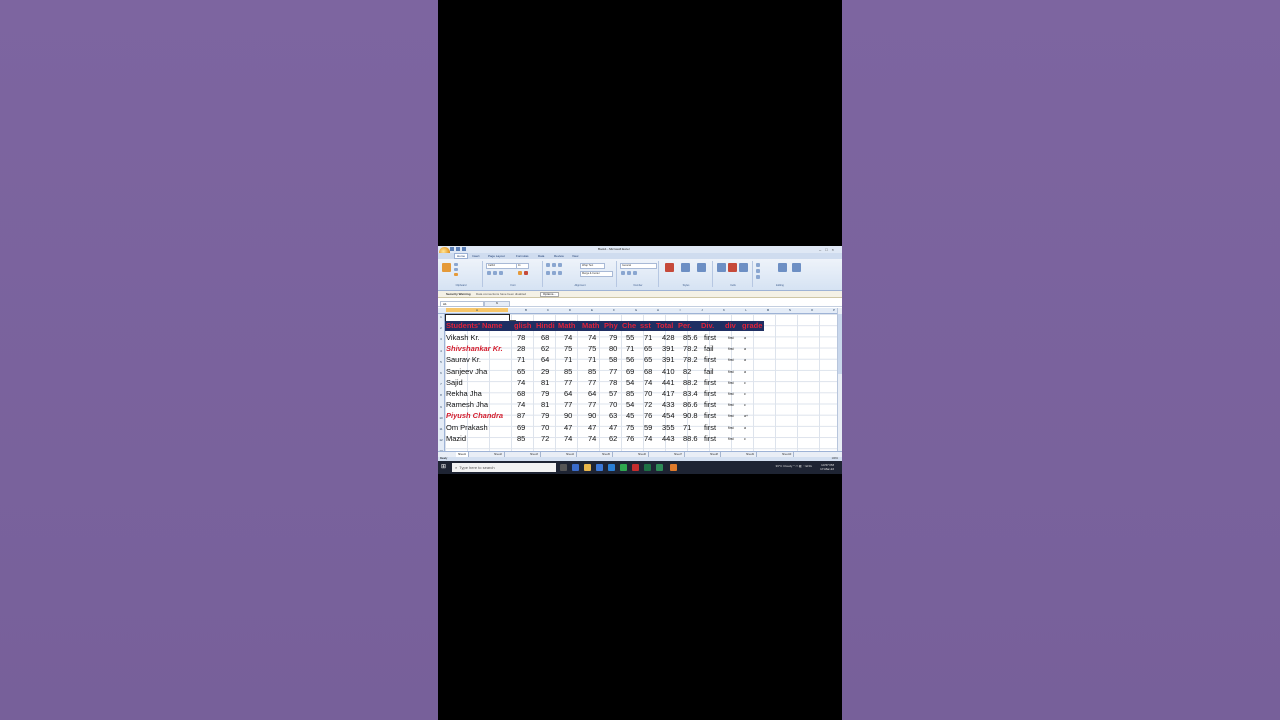 The image size is (1280, 720). What do you see at coordinates (690, 348) in the screenshot?
I see `table-cell: 78.2` at bounding box center [690, 348].